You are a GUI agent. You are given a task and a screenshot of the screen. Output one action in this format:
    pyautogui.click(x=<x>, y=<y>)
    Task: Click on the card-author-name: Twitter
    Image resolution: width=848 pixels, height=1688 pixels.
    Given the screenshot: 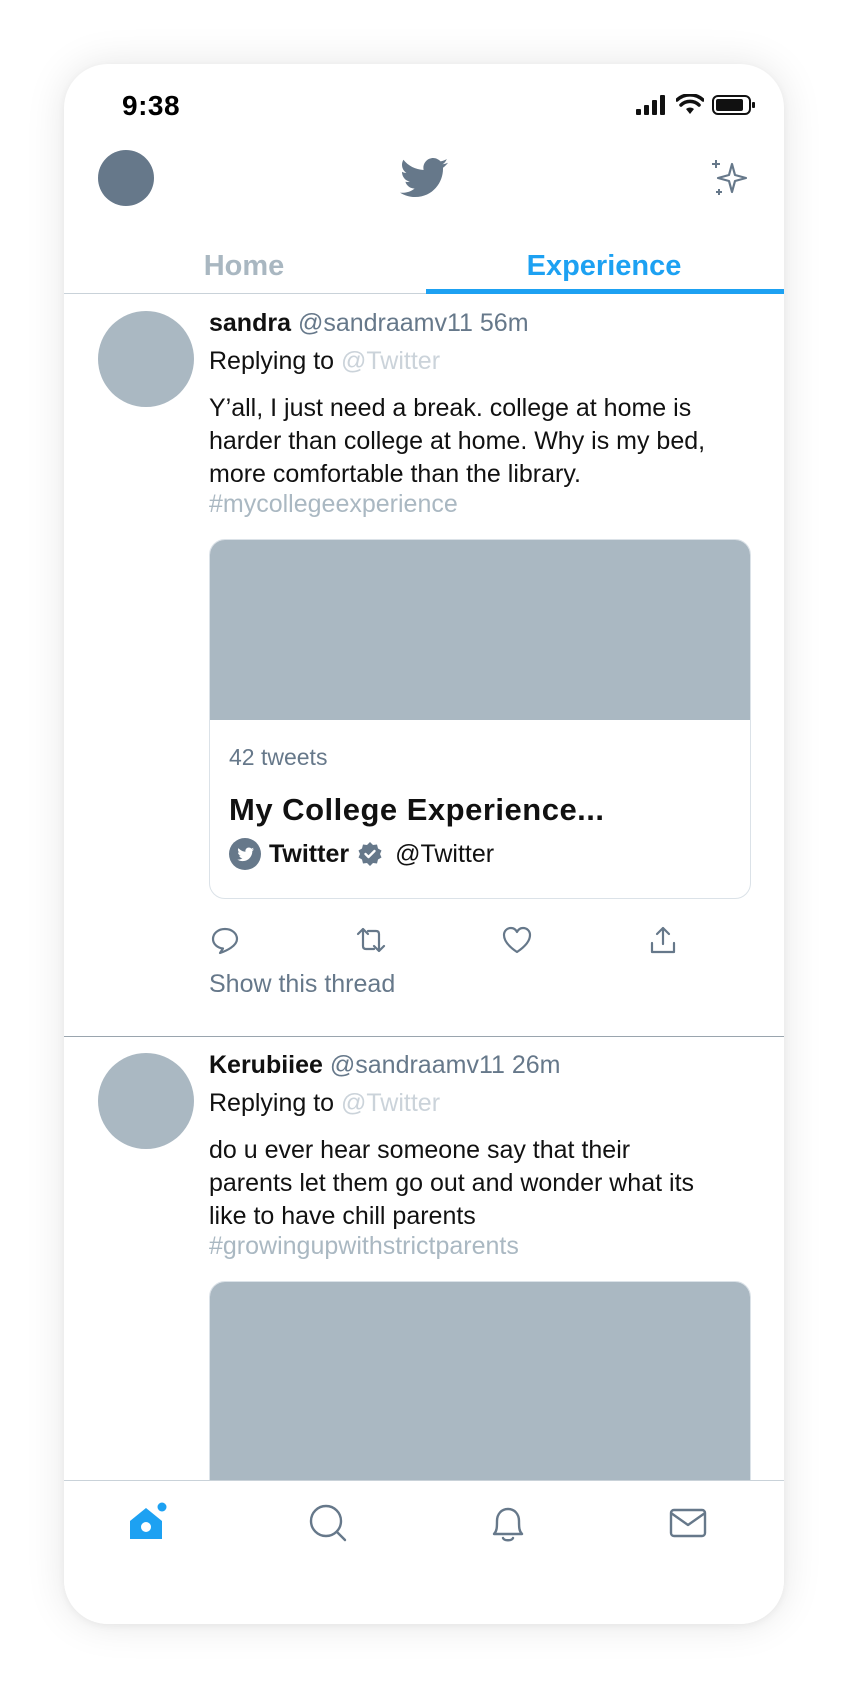 What is the action you would take?
    pyautogui.click(x=309, y=854)
    